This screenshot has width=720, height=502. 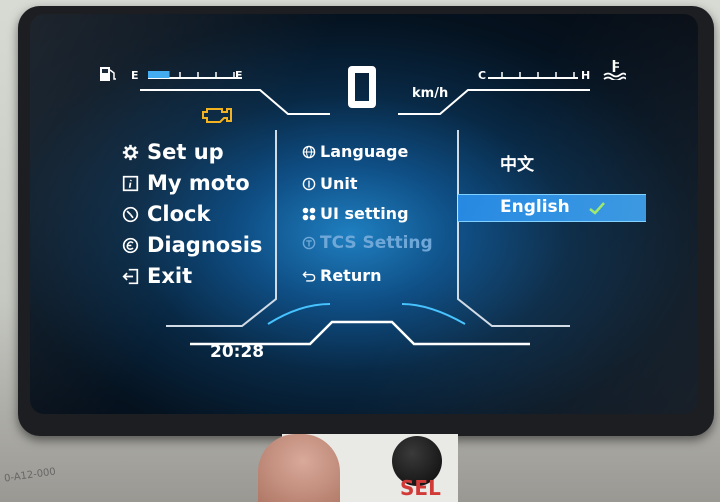 What do you see at coordinates (217, 115) in the screenshot?
I see `engine-warning-icon` at bounding box center [217, 115].